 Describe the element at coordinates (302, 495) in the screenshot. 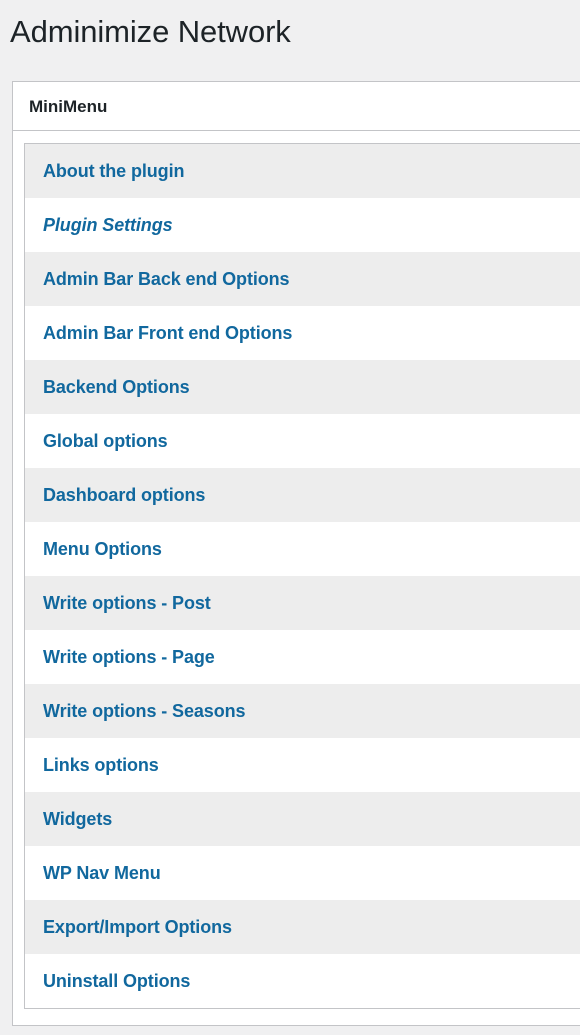

I see `minimenu-item: Dashboard options` at that location.